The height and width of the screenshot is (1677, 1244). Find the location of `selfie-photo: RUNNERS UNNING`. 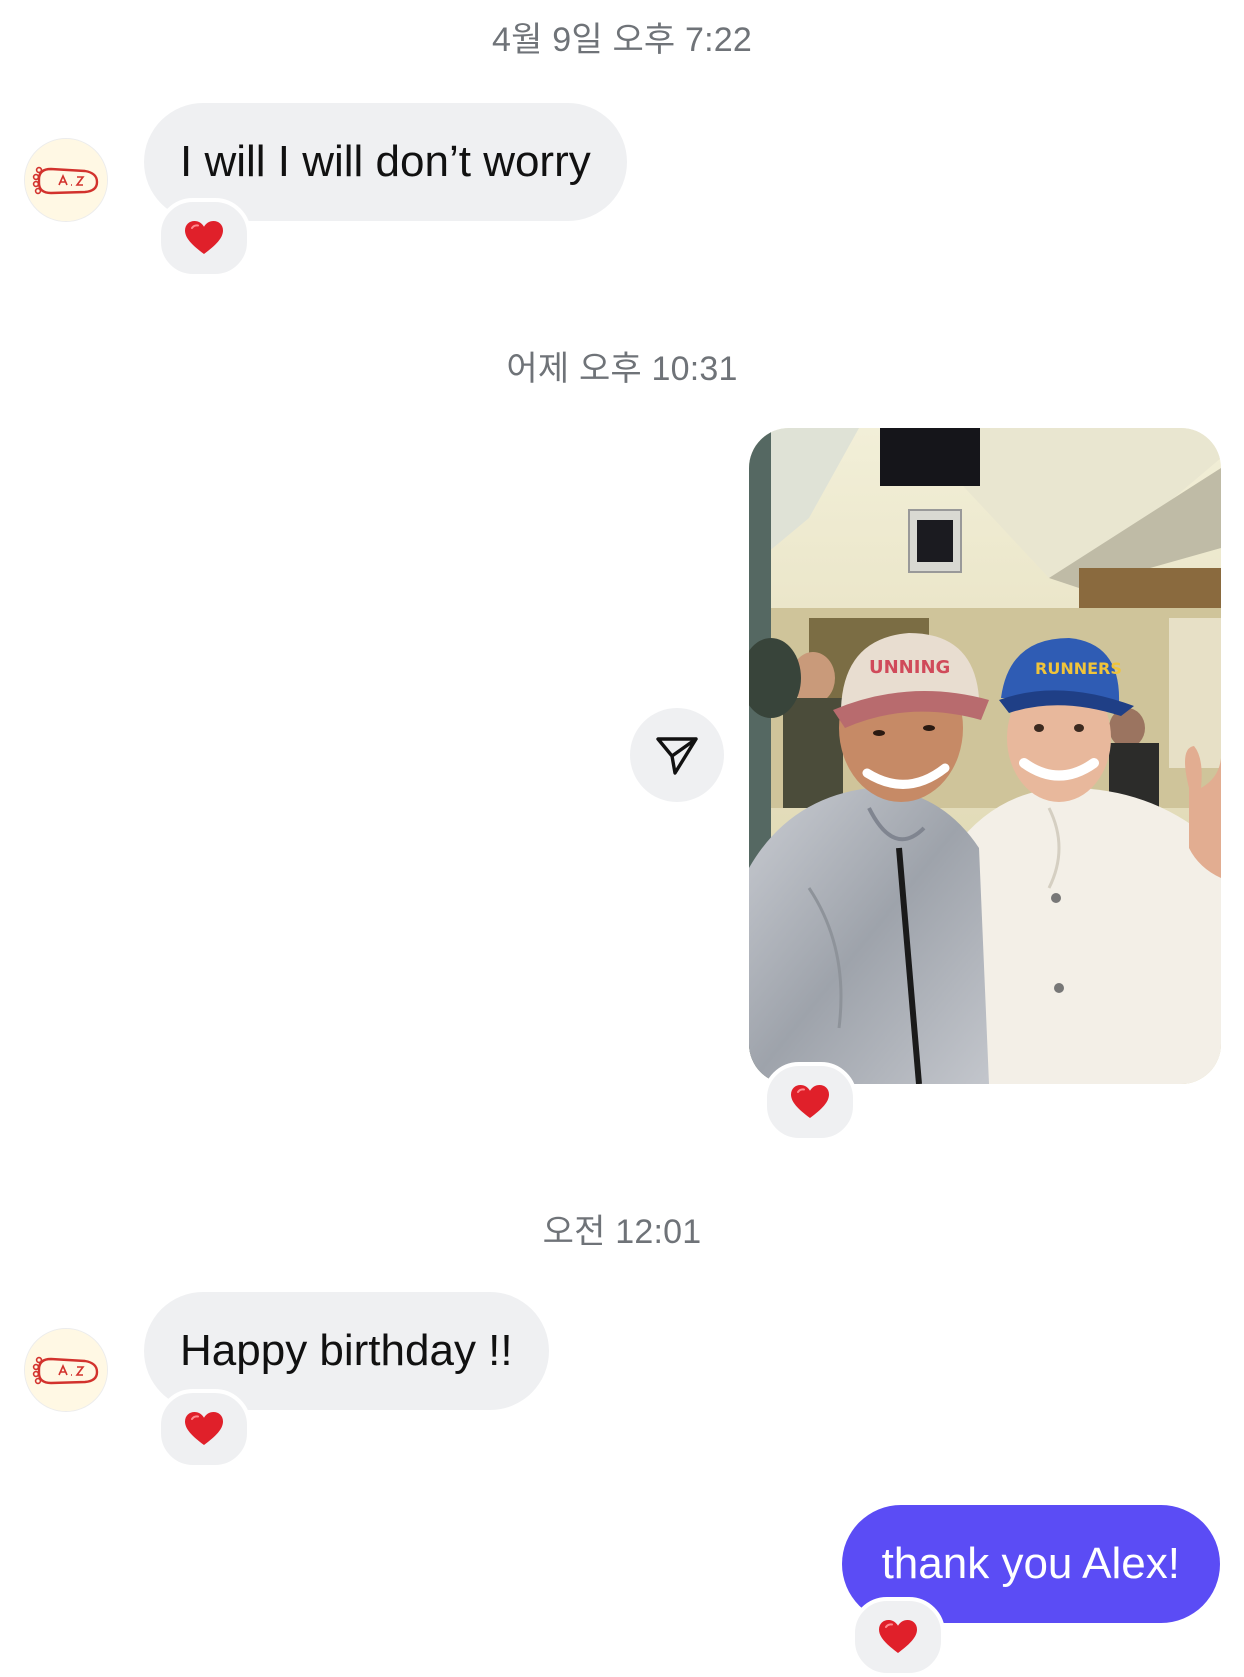

selfie-photo: RUNNERS UNNING is located at coordinates (985, 756).